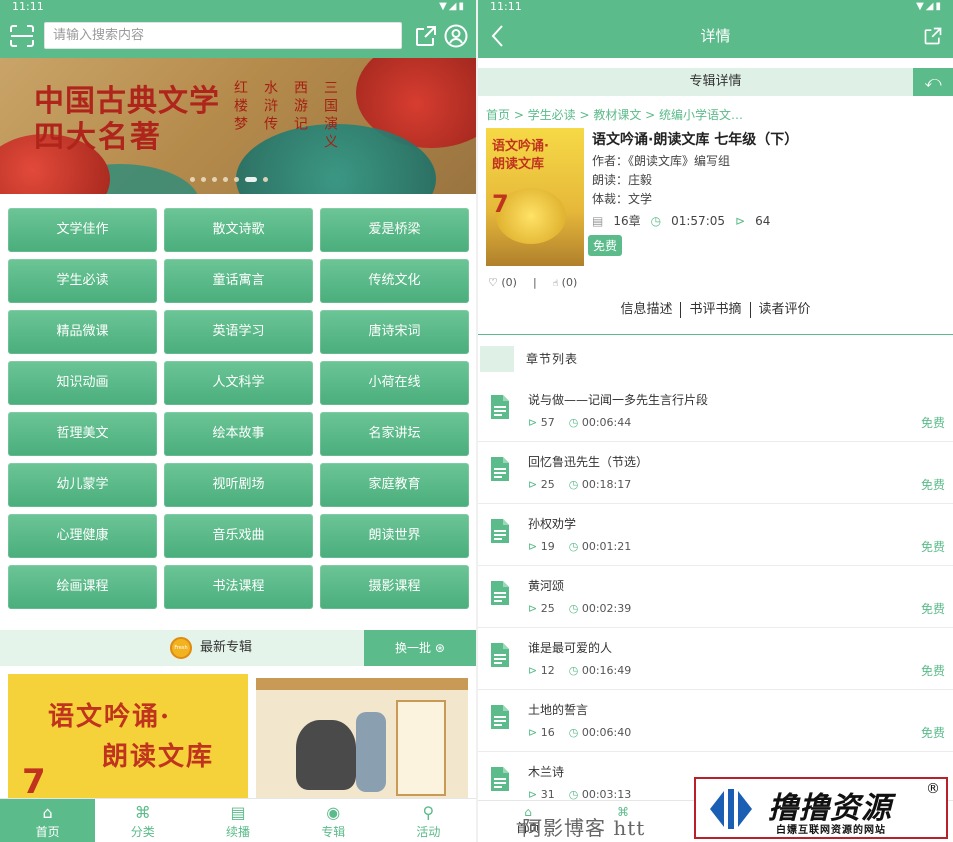  Describe the element at coordinates (506, 6) in the screenshot. I see `status-time: 11:11` at that location.